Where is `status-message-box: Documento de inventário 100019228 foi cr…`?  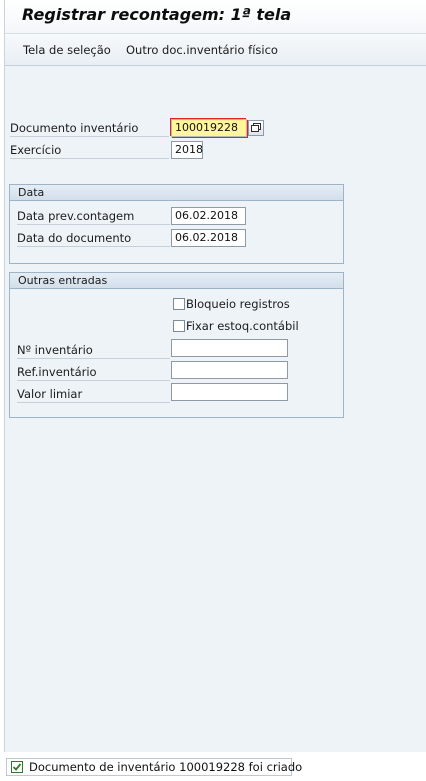
status-message-box: Documento de inventário 100019228 foi cr… is located at coordinates (154, 767).